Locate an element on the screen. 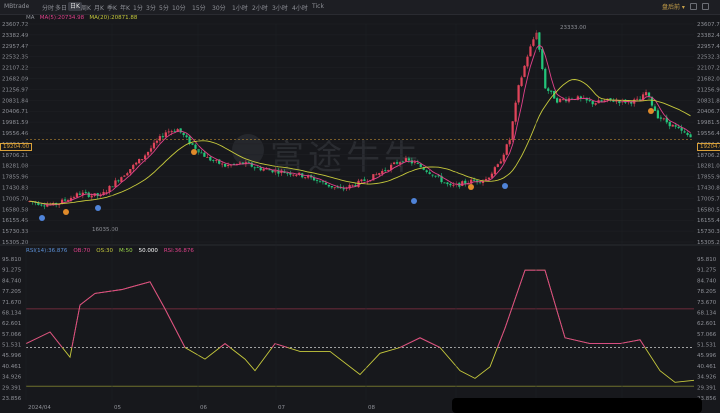 The image size is (720, 413). rsi-legend-item-0: RSI(14):36.876 is located at coordinates (47, 251).